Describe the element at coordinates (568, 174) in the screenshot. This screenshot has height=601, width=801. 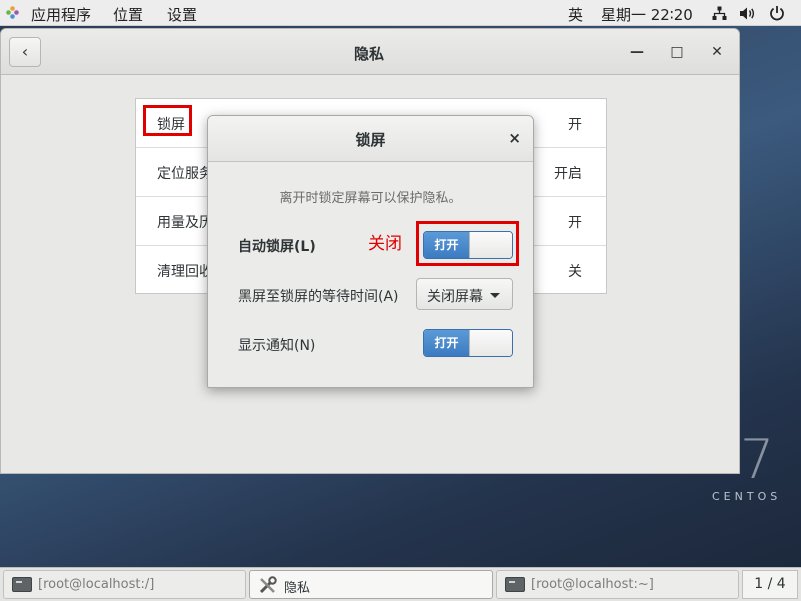
I see `row-value: 开启` at that location.